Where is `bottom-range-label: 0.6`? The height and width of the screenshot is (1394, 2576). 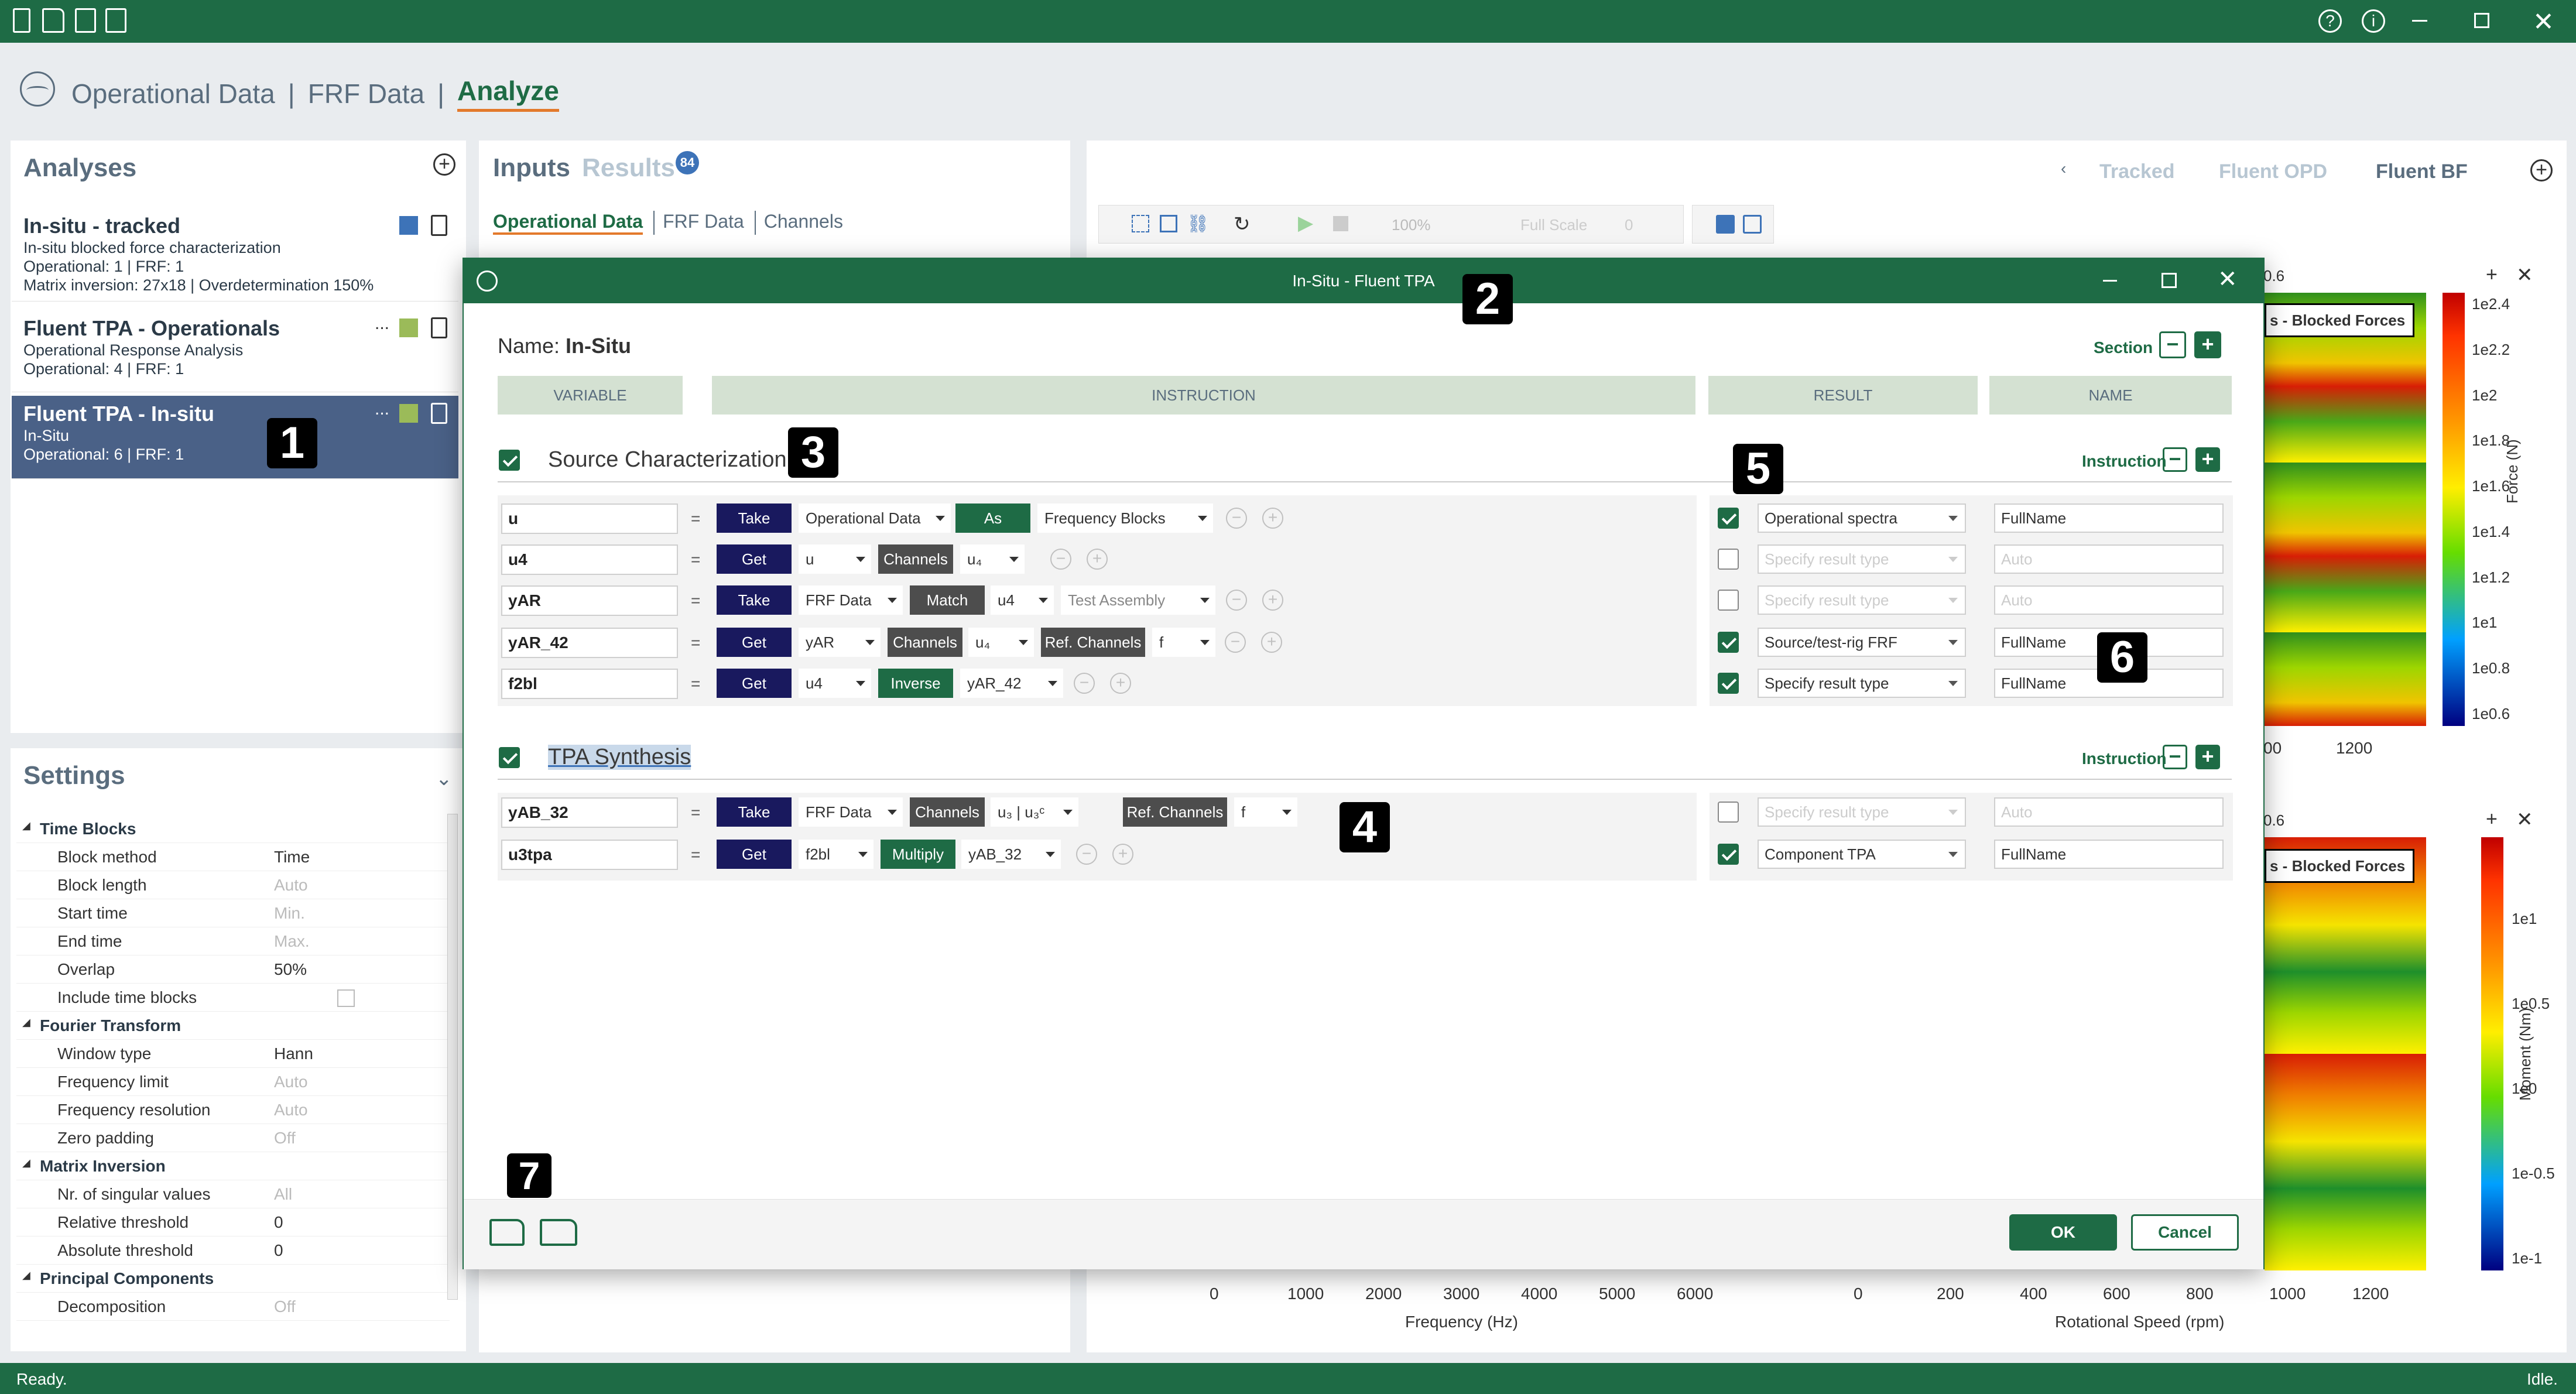
bottom-range-label: 0.6 is located at coordinates (2273, 821).